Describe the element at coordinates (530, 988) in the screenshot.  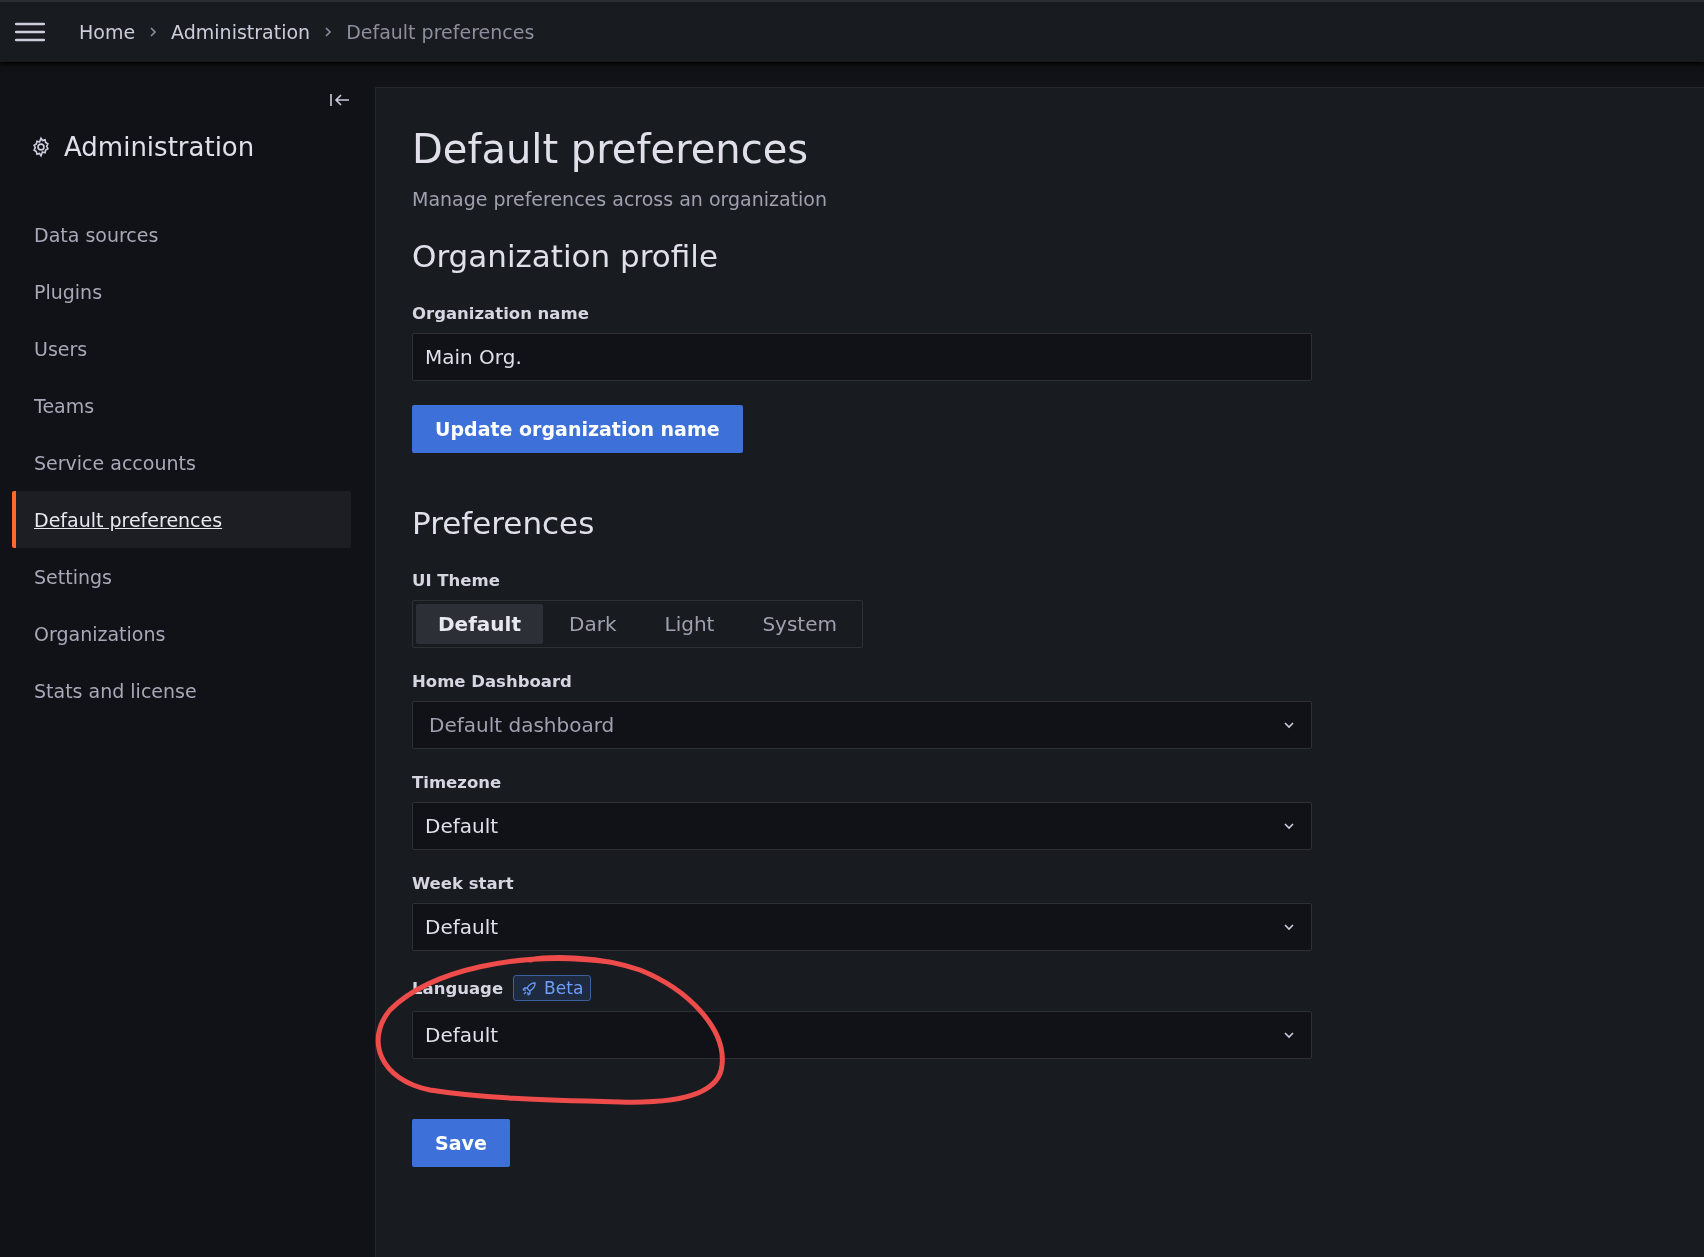
I see `rocket-icon` at that location.